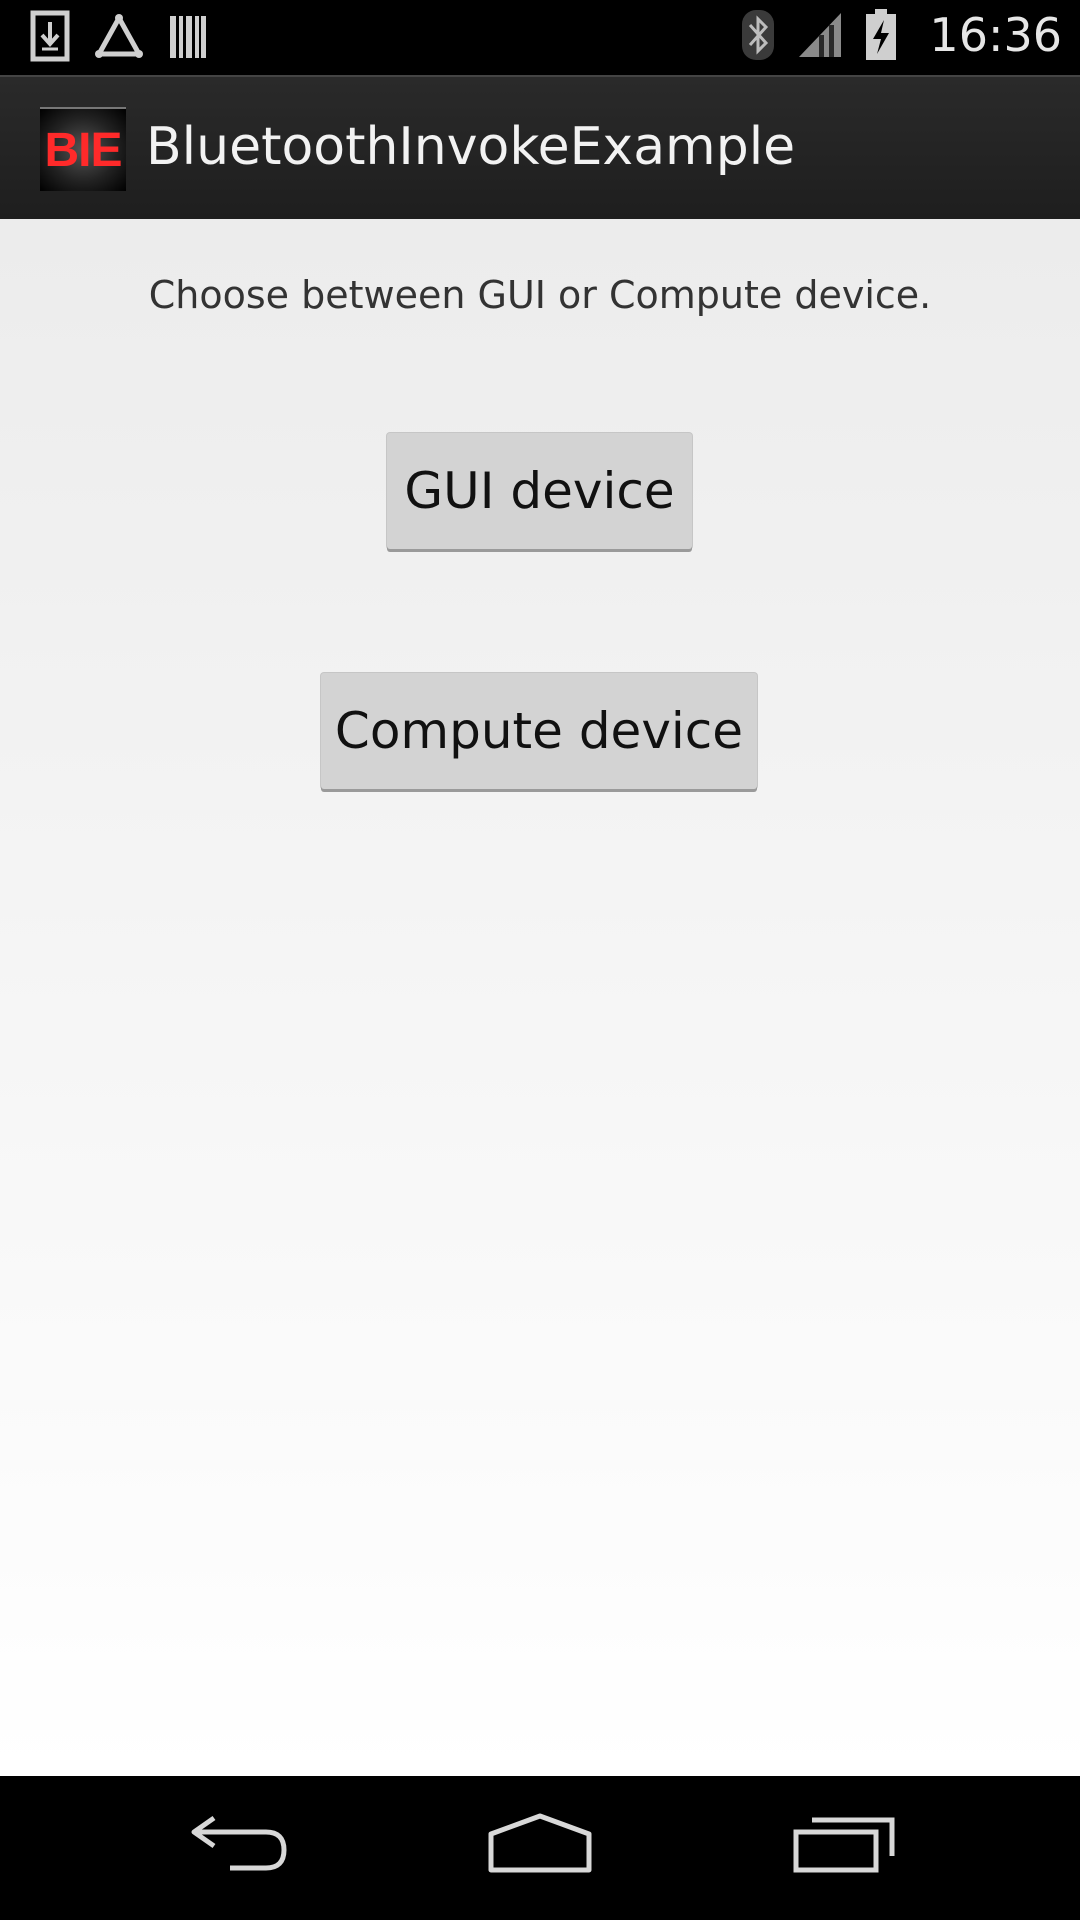 The width and height of the screenshot is (1080, 1920). I want to click on battery-charging-icon, so click(881, 35).